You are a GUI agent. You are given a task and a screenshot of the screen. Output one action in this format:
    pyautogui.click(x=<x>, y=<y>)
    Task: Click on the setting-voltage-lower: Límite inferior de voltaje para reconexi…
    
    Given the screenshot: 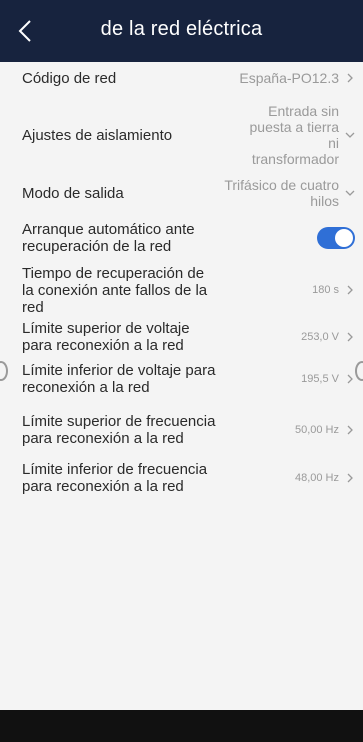 What is the action you would take?
    pyautogui.click(x=188, y=379)
    